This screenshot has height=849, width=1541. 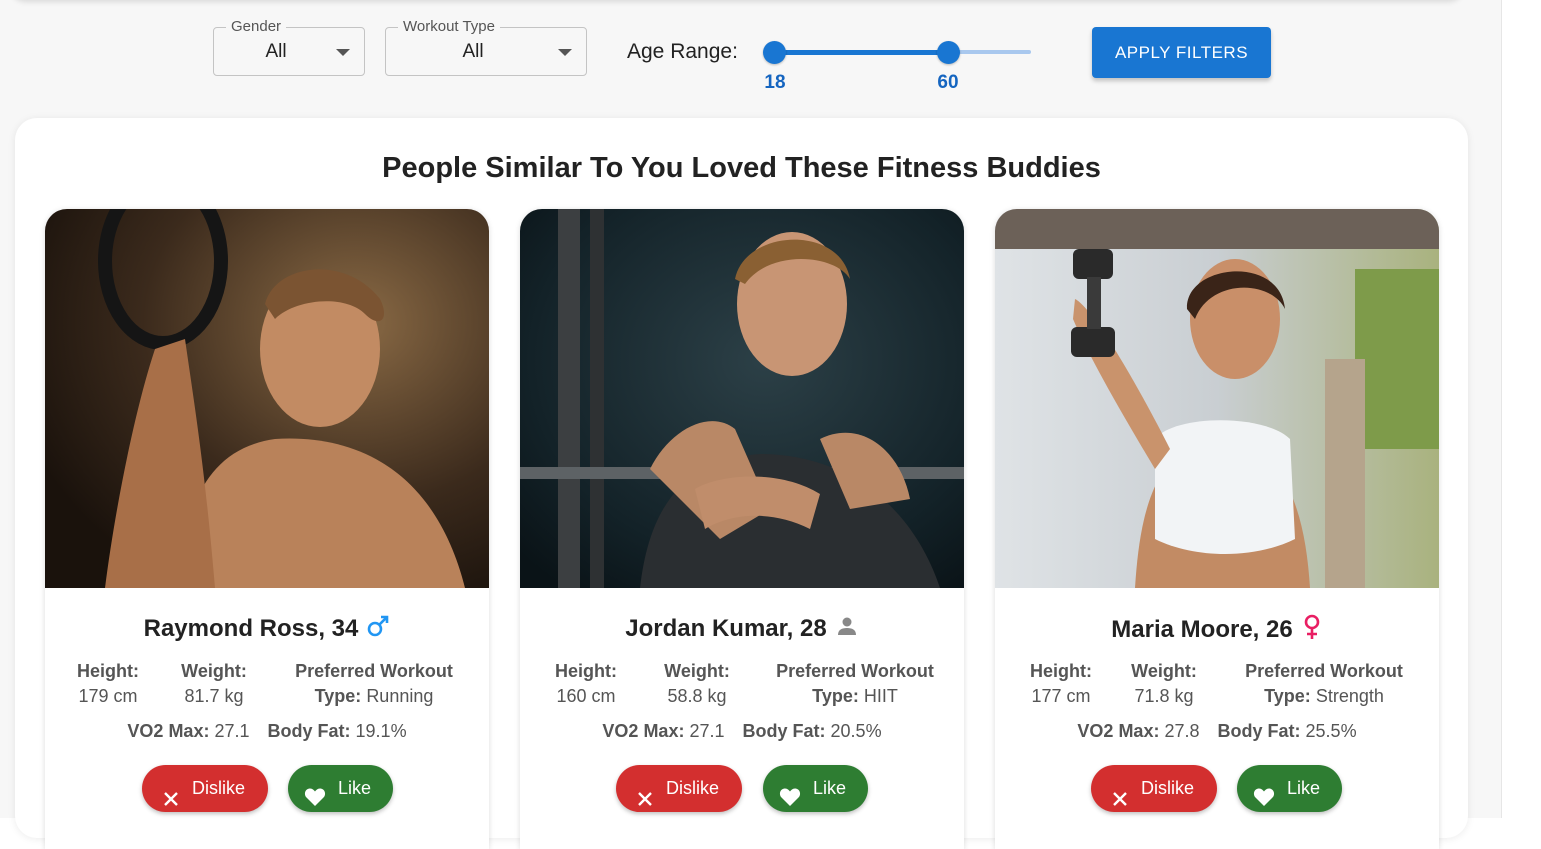 I want to click on height-value: 177 cm, so click(x=1061, y=696).